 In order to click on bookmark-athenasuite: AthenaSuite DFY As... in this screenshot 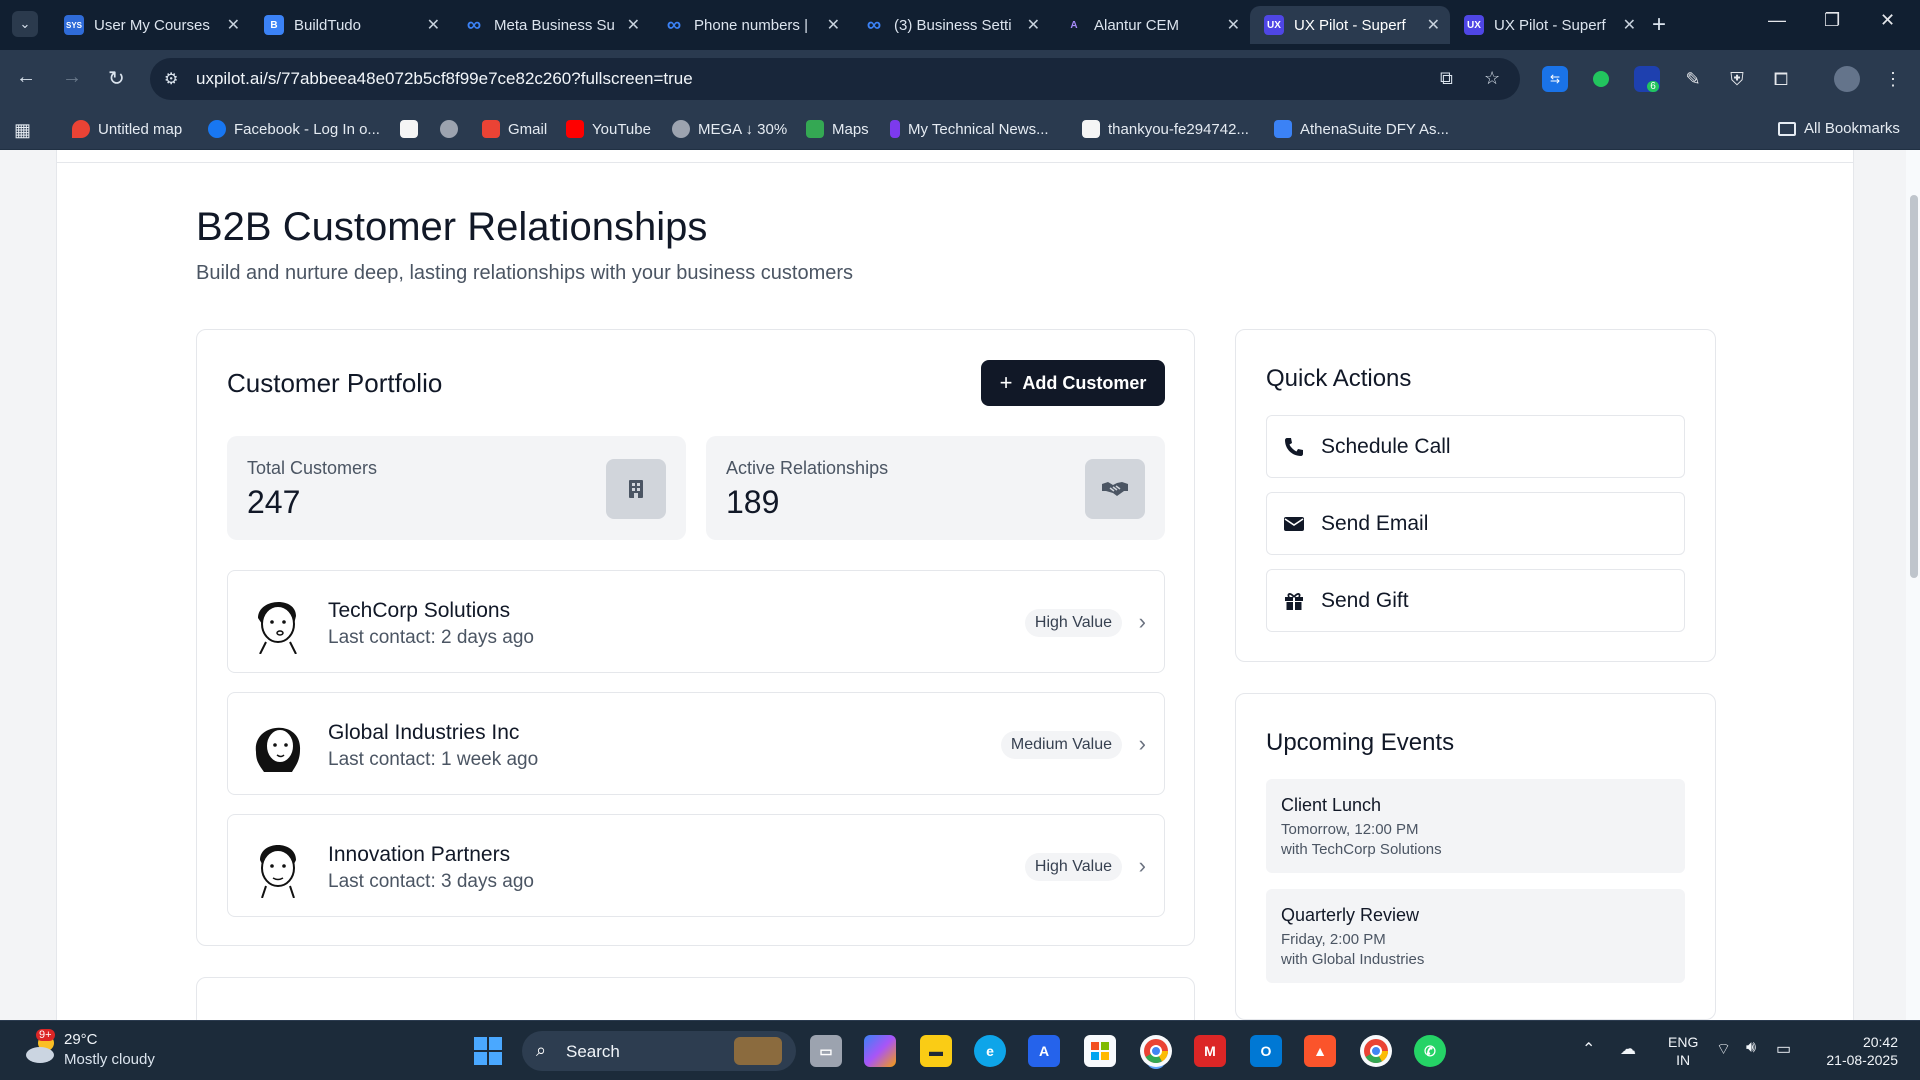, I will do `click(1361, 129)`.